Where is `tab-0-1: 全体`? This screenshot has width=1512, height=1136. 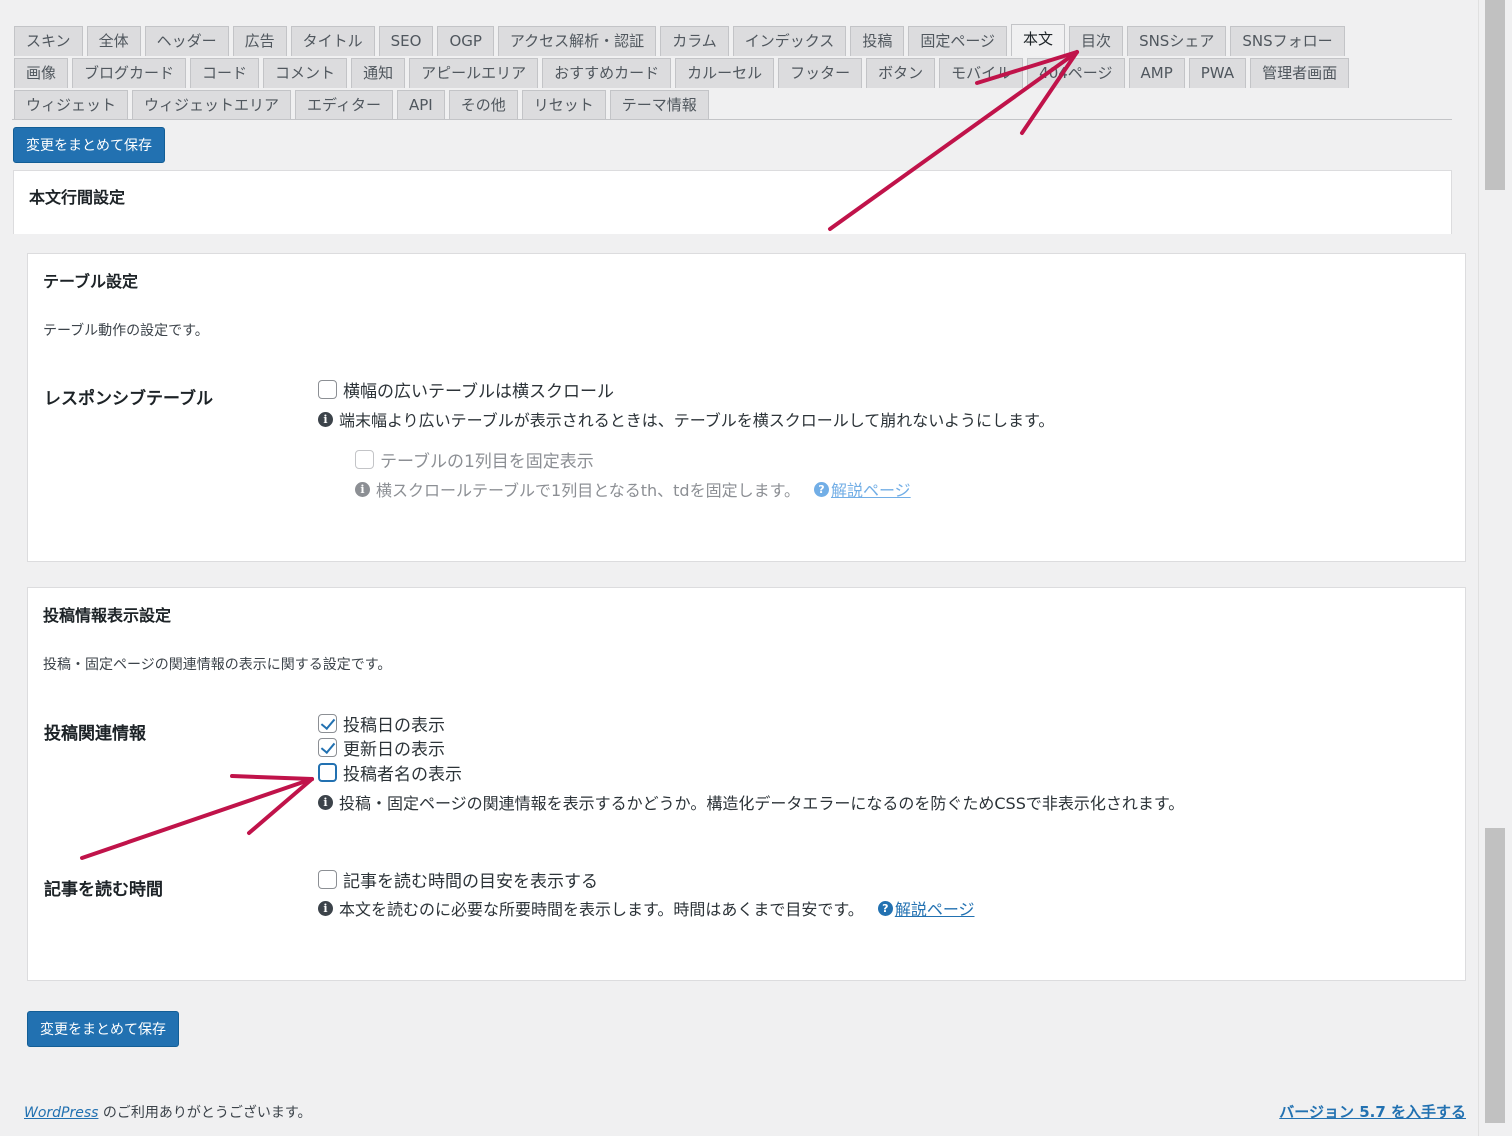 tab-0-1: 全体 is located at coordinates (113, 41).